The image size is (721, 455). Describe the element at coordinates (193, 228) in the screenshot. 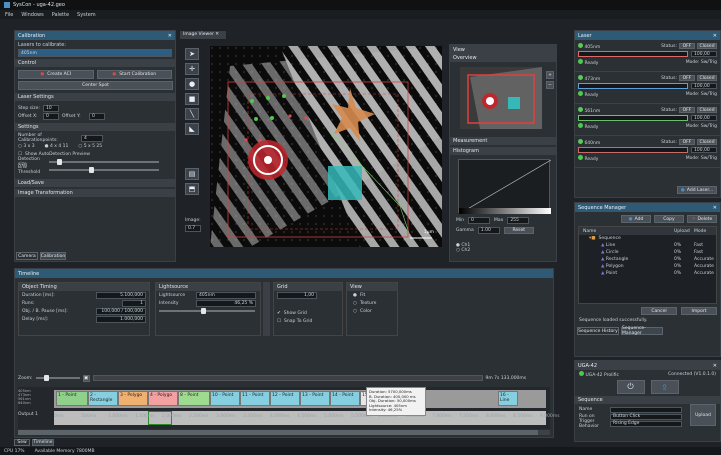

I see `zoom-input: 0.7` at that location.